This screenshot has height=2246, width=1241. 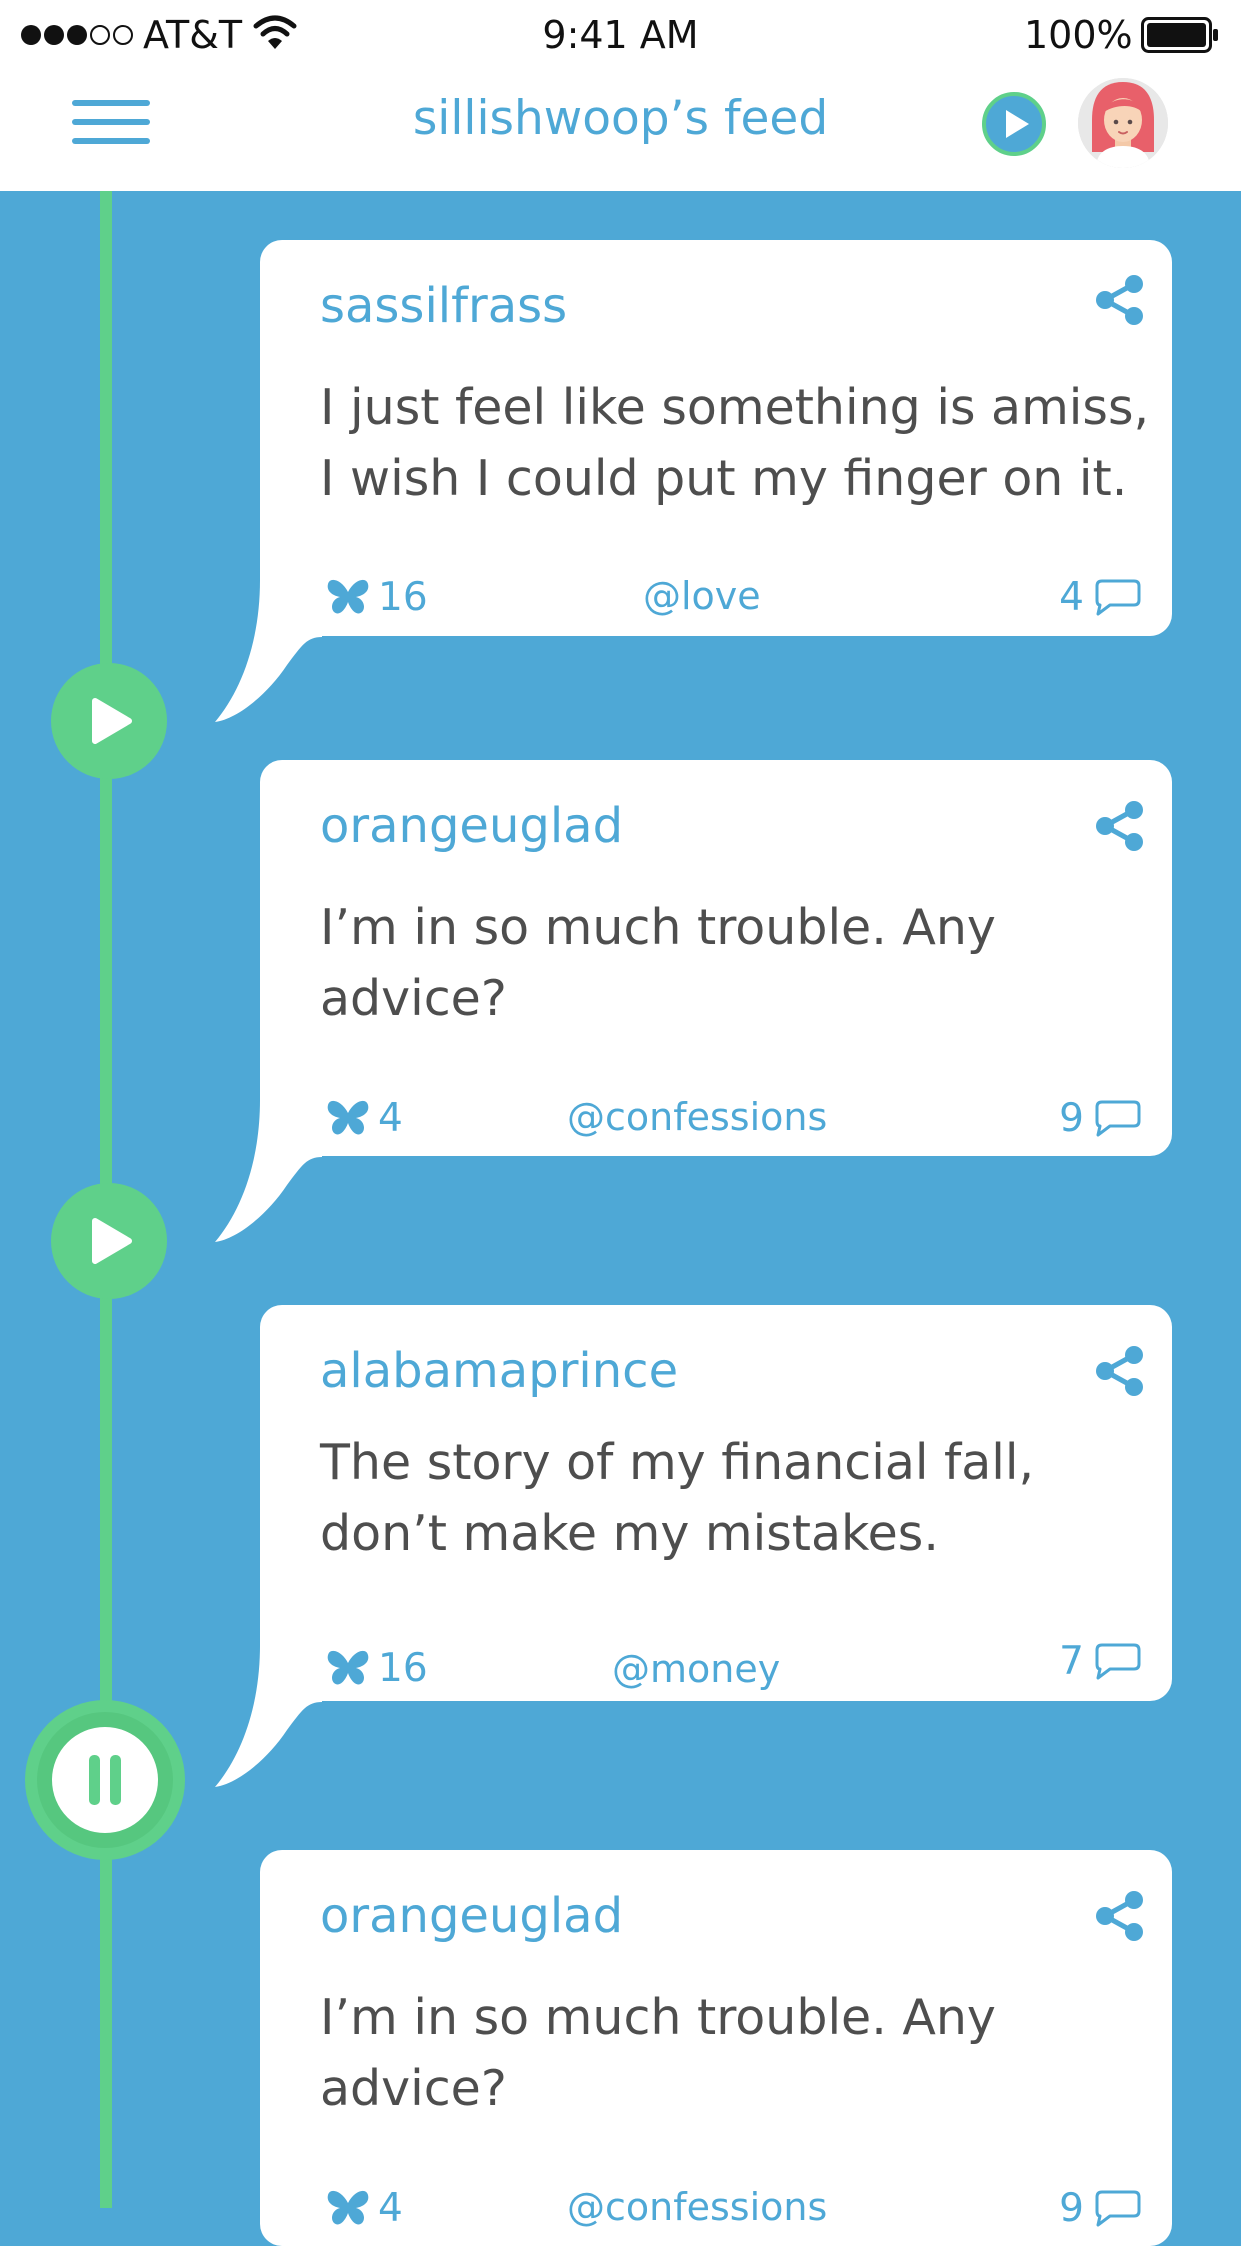 I want to click on page-title: sillishwoop’s feed, so click(x=620, y=118).